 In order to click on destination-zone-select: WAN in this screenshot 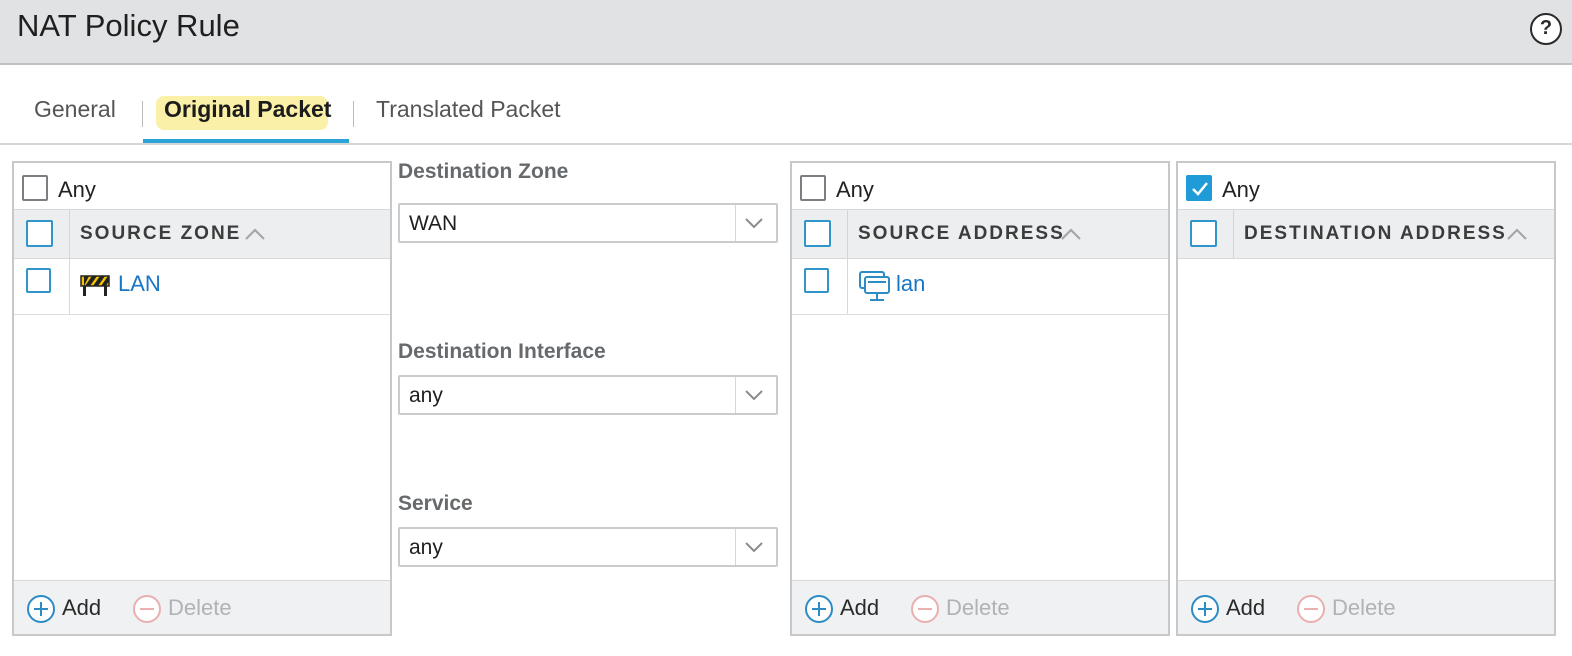, I will do `click(588, 223)`.